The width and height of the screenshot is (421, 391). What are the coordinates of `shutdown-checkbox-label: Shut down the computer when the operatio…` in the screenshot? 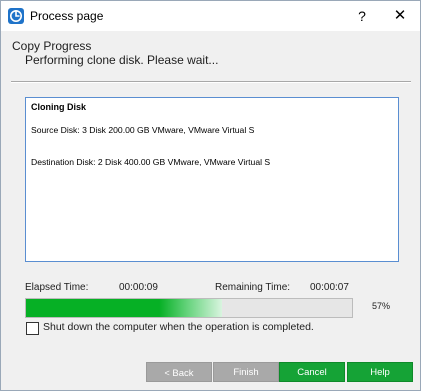 It's located at (178, 327).